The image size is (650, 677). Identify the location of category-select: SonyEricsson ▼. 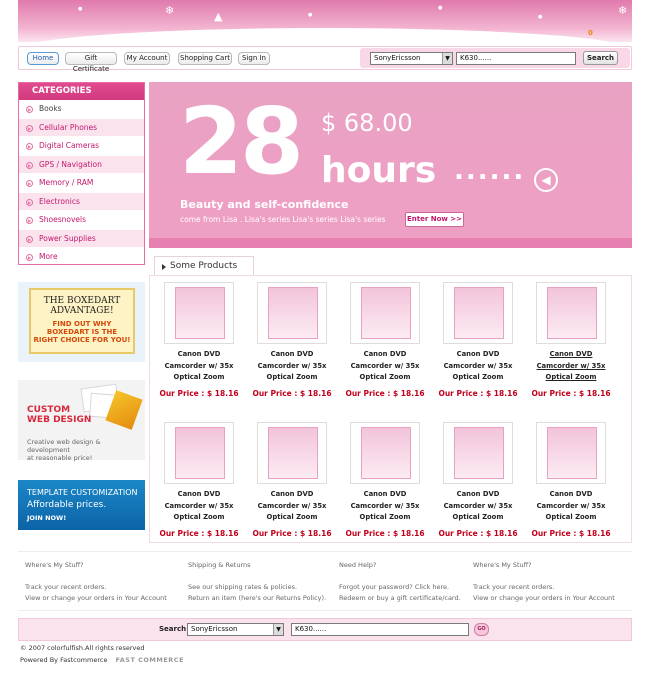
(411, 58).